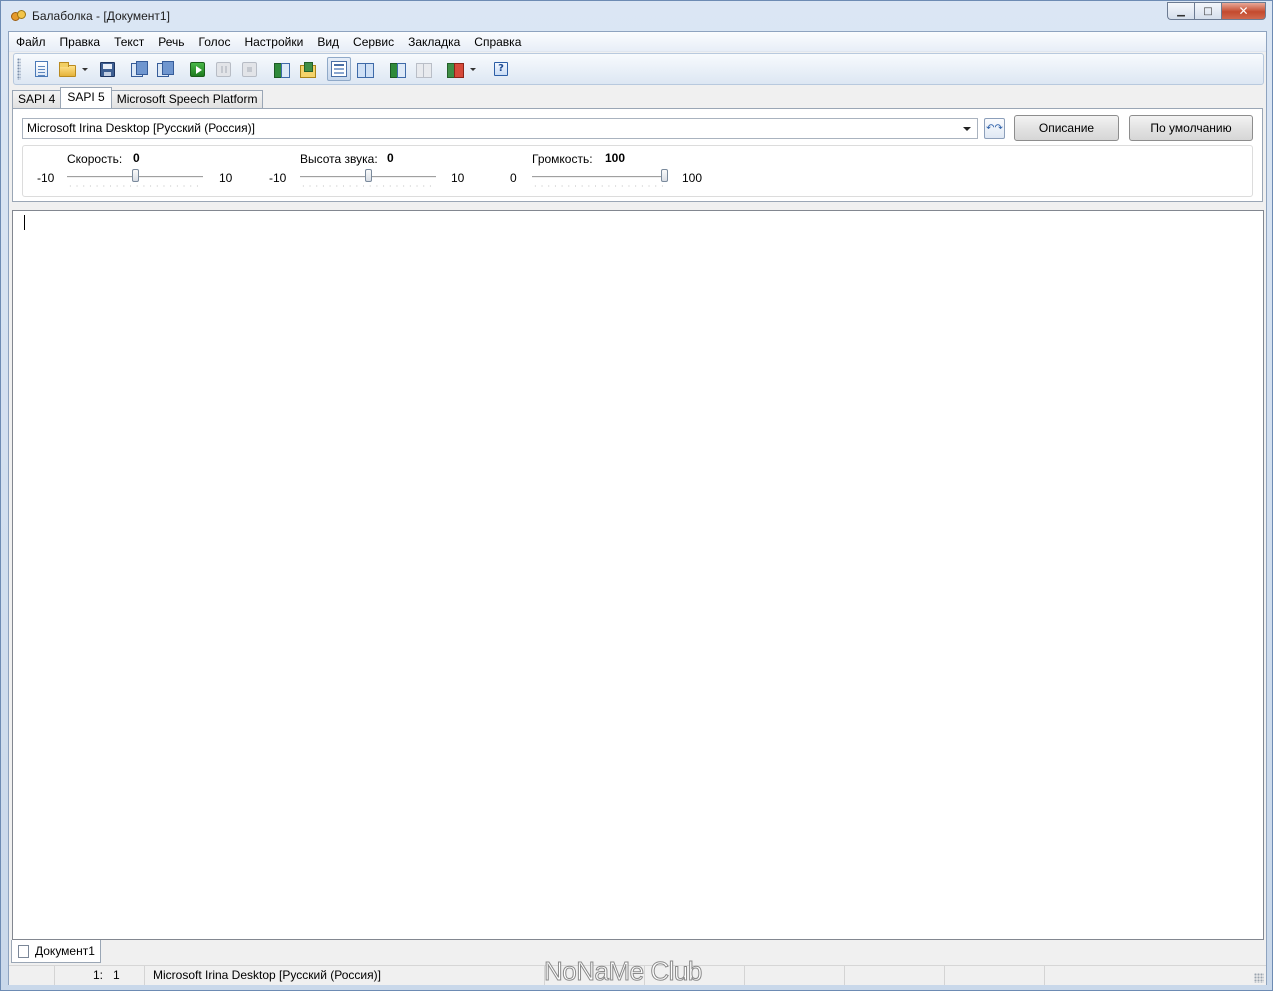 The height and width of the screenshot is (991, 1273). What do you see at coordinates (32, 975) in the screenshot?
I see `status-empty` at bounding box center [32, 975].